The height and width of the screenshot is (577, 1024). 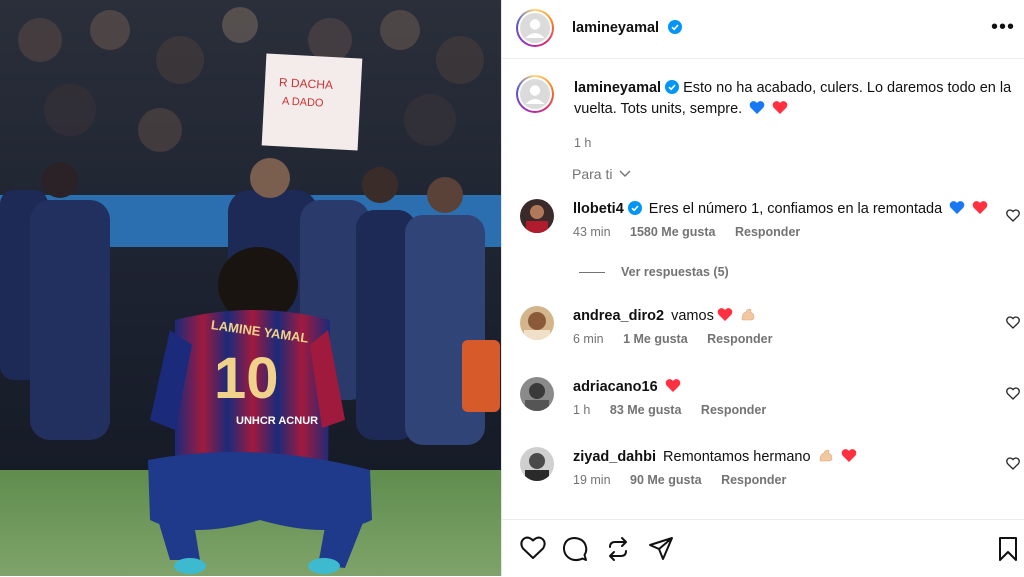 What do you see at coordinates (675, 272) in the screenshot?
I see `view-replies-label: Ver respuestas (5)` at bounding box center [675, 272].